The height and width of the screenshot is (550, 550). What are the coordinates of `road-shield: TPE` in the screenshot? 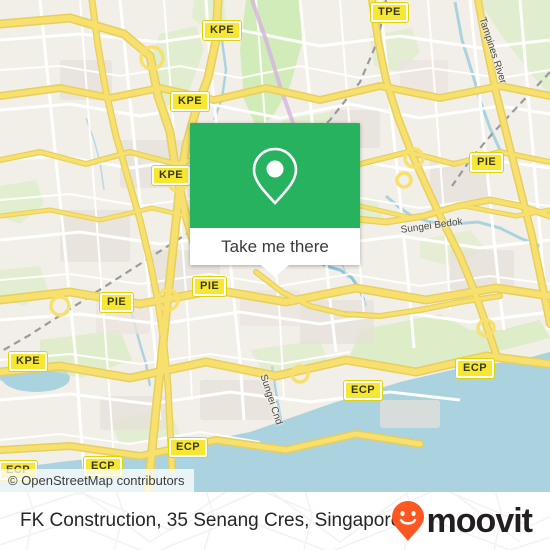 It's located at (389, 12).